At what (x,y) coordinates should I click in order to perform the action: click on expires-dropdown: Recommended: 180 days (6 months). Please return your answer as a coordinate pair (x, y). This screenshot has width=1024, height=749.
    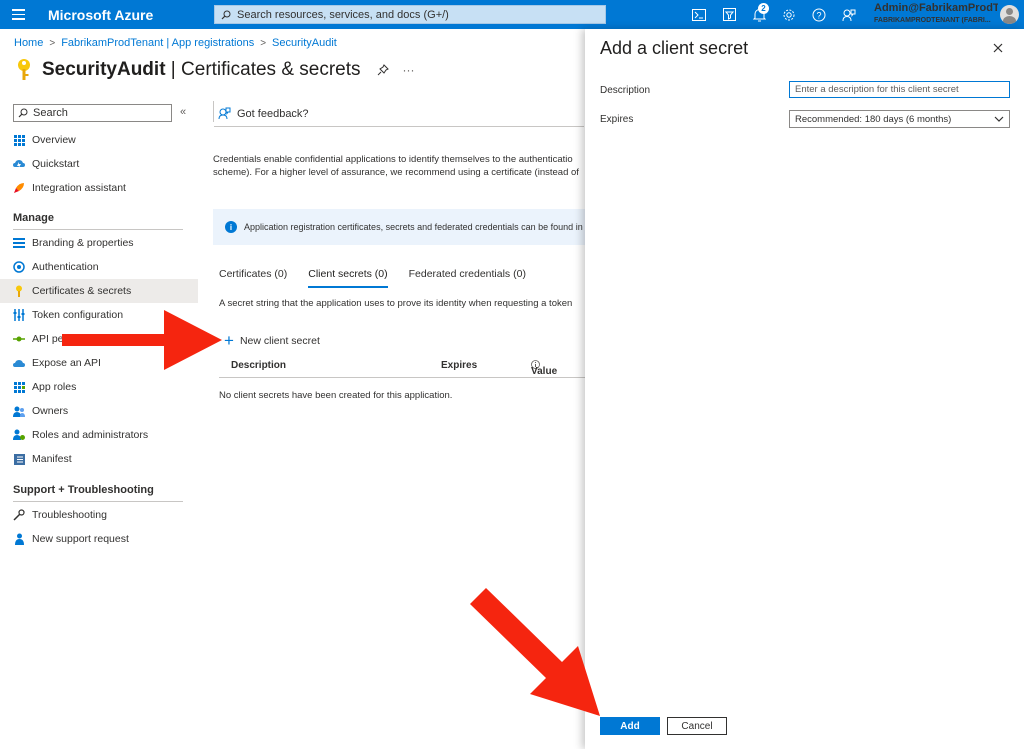
    Looking at the image, I should click on (899, 119).